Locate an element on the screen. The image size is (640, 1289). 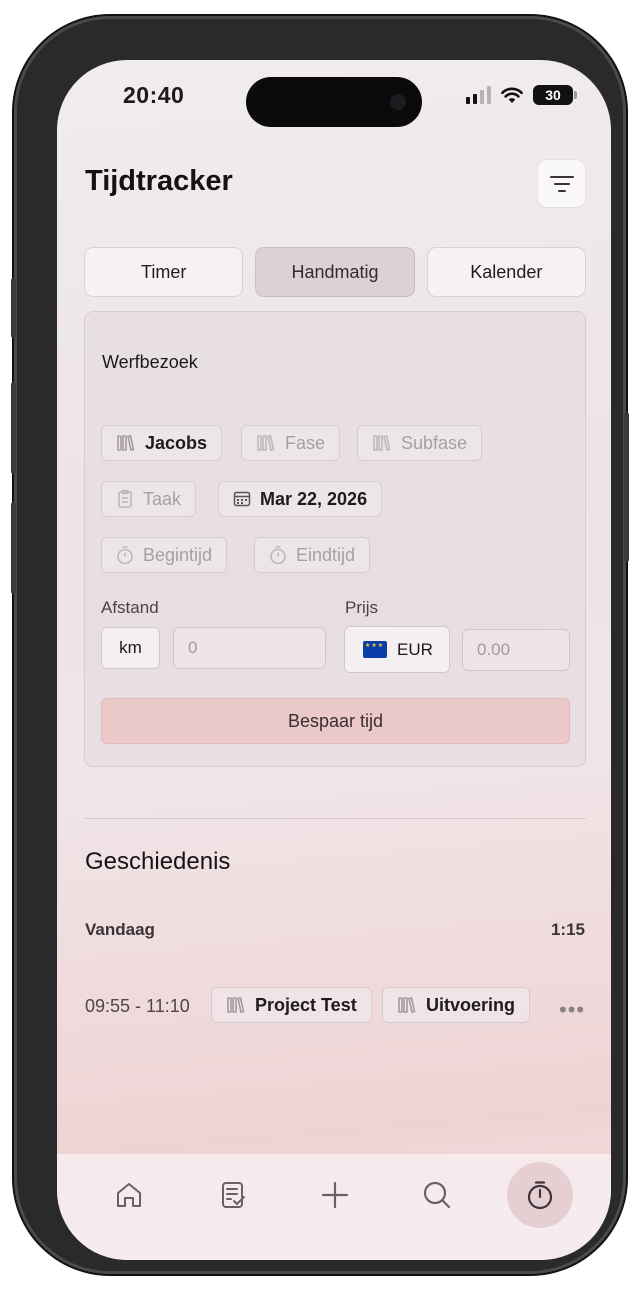
entry-more-button: ••• is located at coordinates (572, 1010).